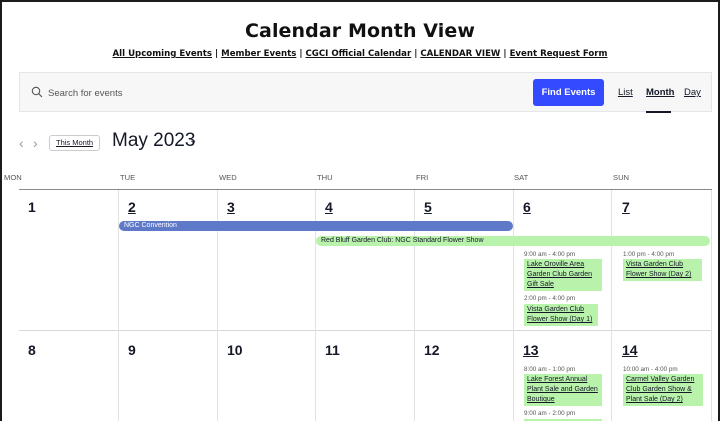 This screenshot has width=720, height=421. What do you see at coordinates (162, 54) in the screenshot?
I see `link-all-upcoming-events: All Upcoming Events` at bounding box center [162, 54].